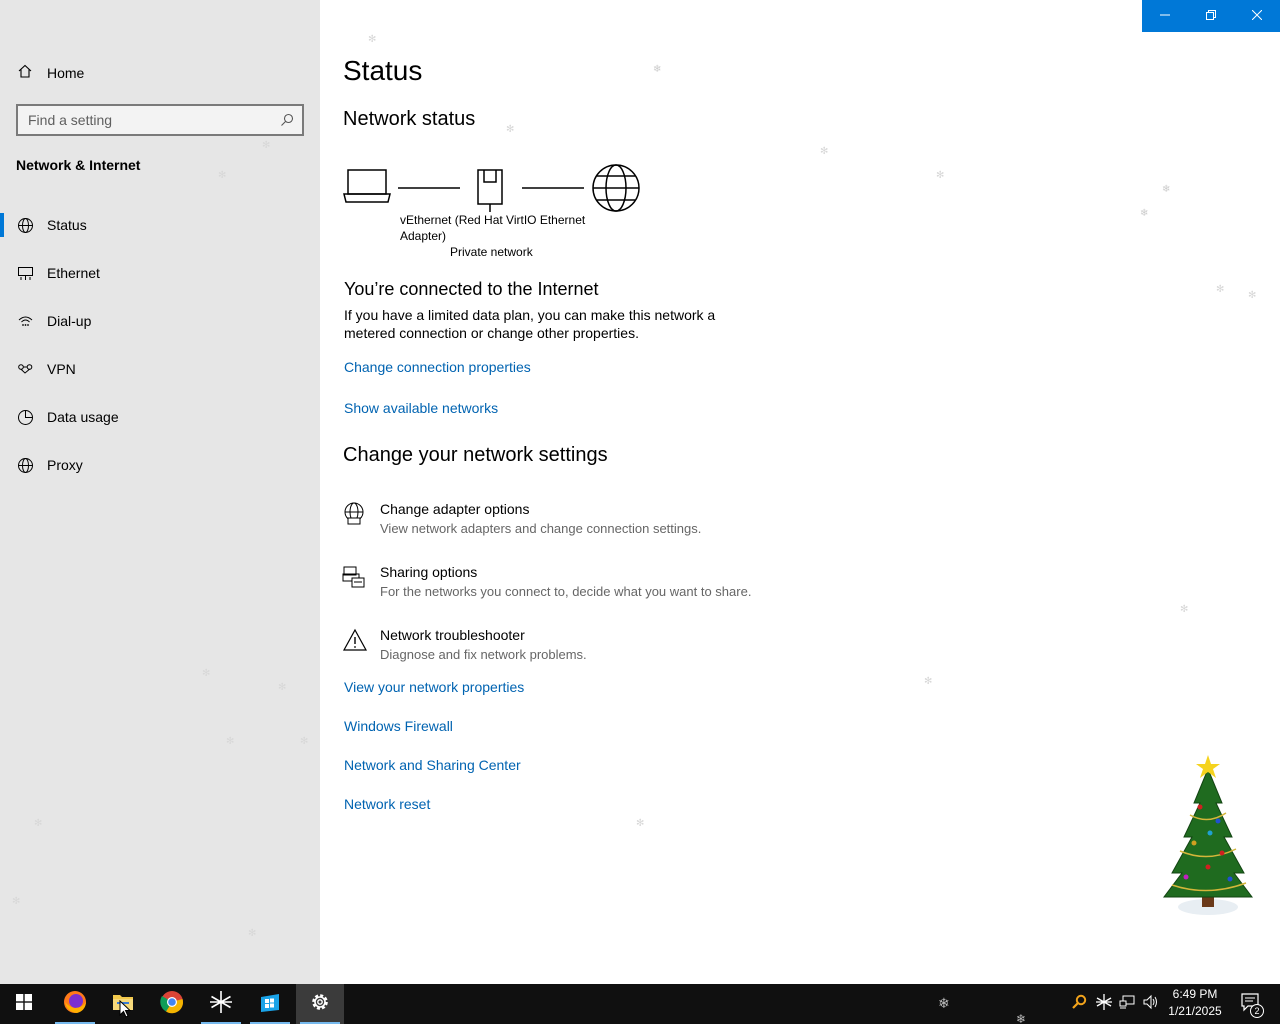 This screenshot has height=1024, width=1280. I want to click on sidebar-item-label: Proxy, so click(65, 465).